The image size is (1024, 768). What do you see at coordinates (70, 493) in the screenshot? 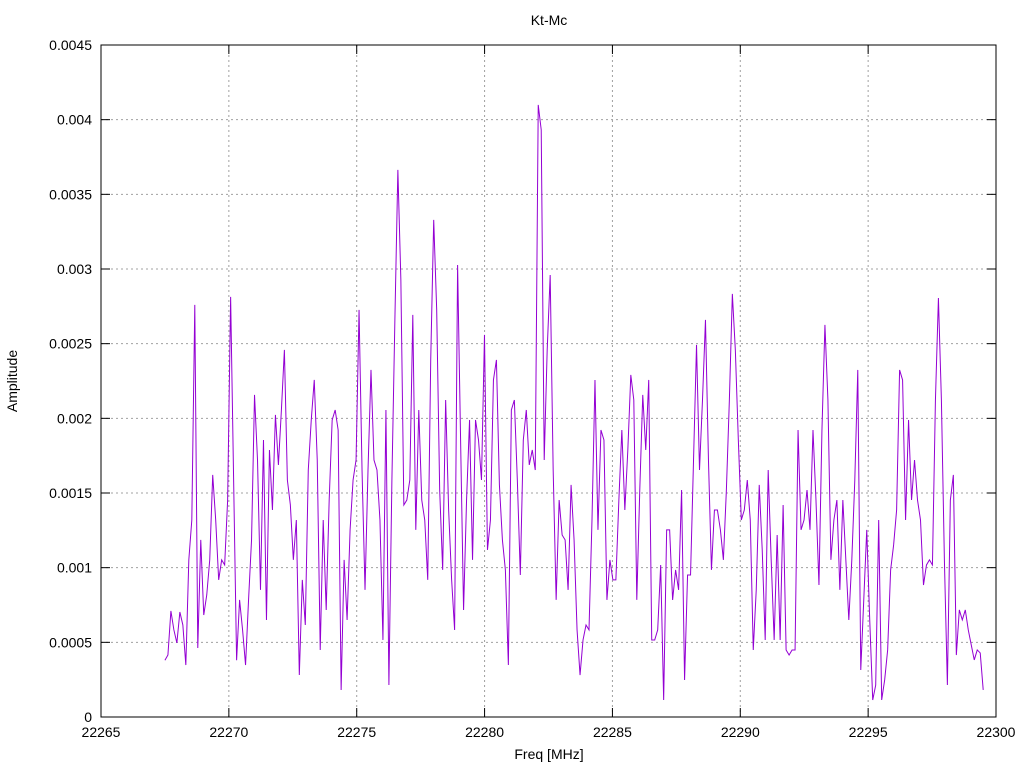
I see `y-tick-label: 0.0015` at bounding box center [70, 493].